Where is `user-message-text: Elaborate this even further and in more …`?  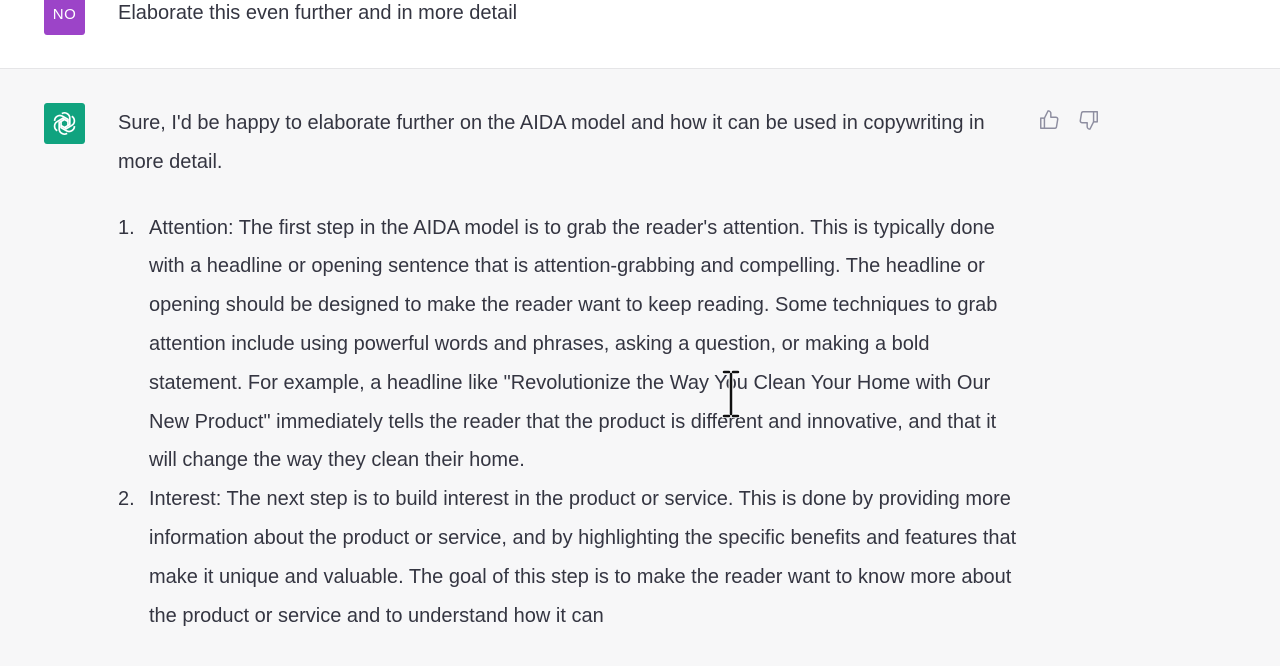 user-message-text: Elaborate this even further and in more … is located at coordinates (318, 13).